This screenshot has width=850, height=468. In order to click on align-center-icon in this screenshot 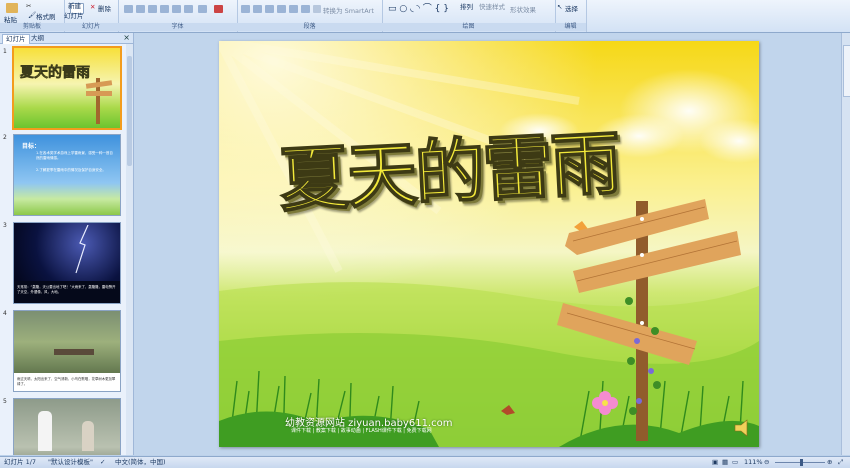, I will do `click(257, 9)`.